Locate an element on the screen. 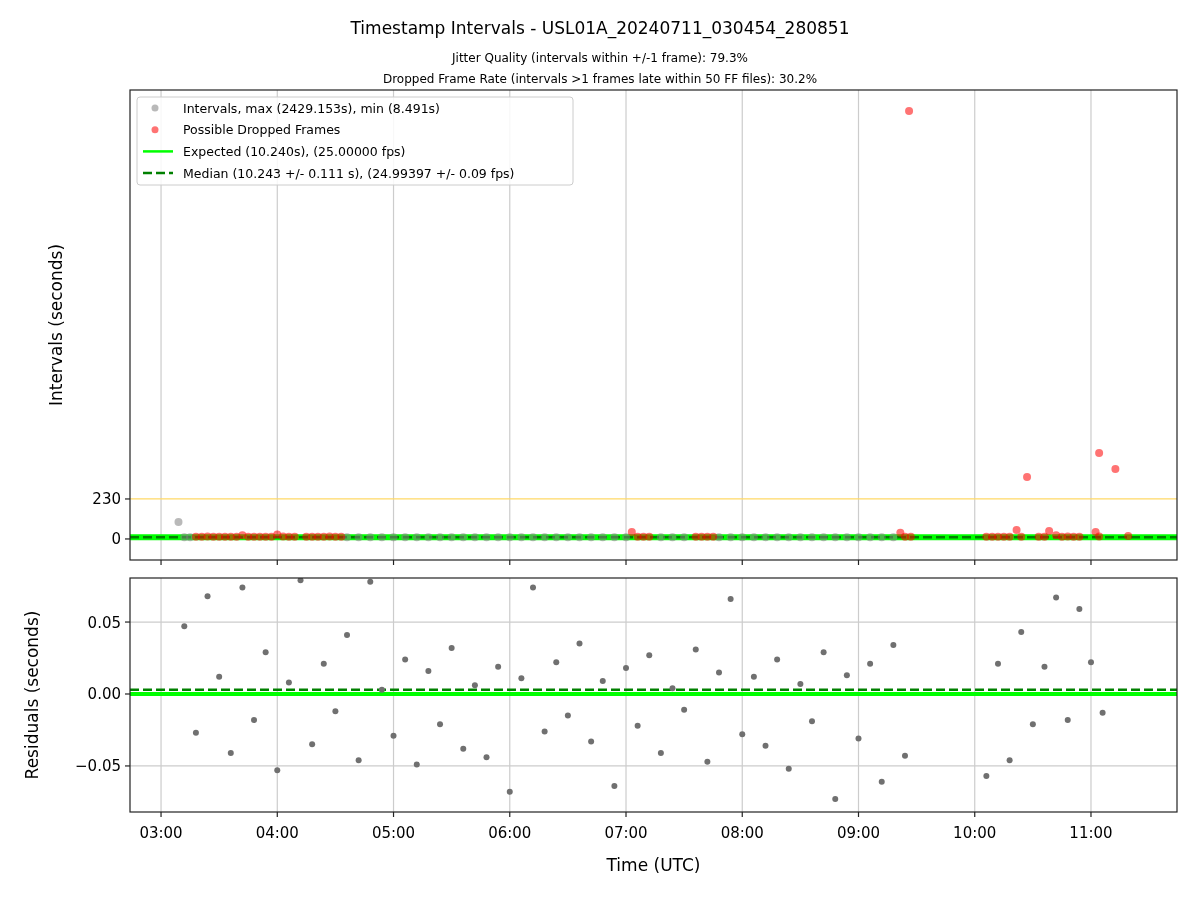  chart-subtitle: Dropped Frame Rate (intervals >1 frames late within 50 FF files): 30.2% is located at coordinates (600, 79).